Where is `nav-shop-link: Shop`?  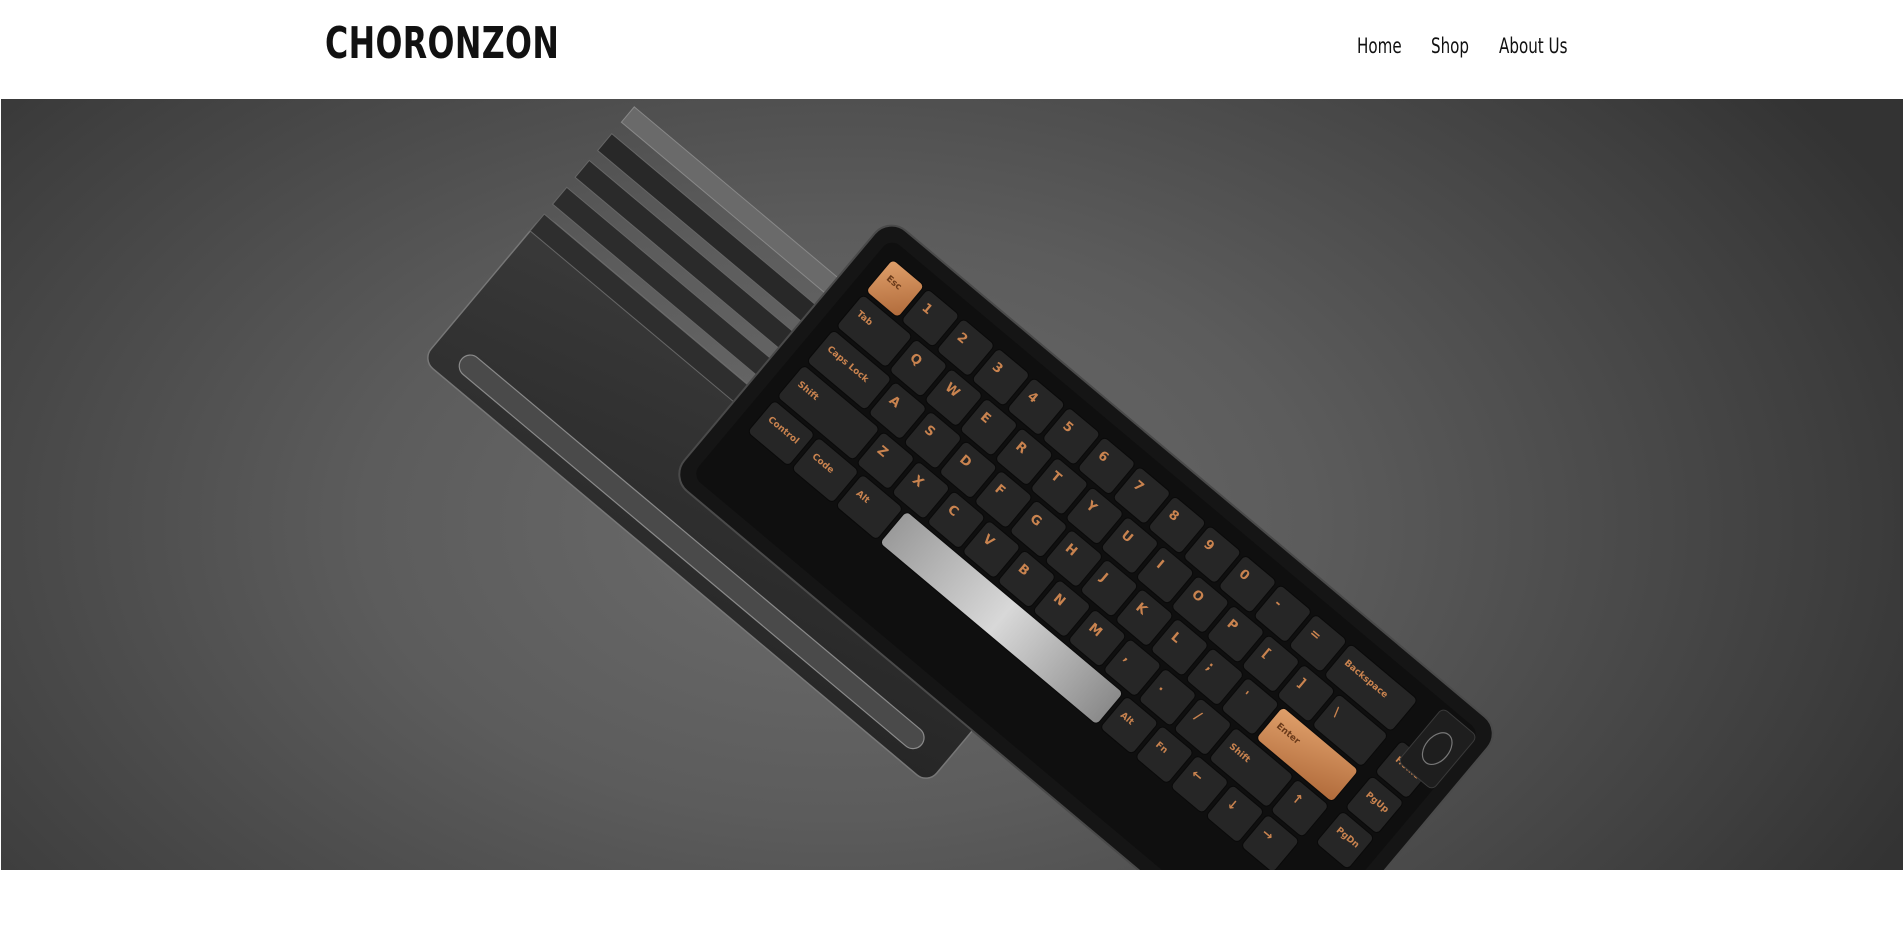
nav-shop-link: Shop is located at coordinates (1450, 46).